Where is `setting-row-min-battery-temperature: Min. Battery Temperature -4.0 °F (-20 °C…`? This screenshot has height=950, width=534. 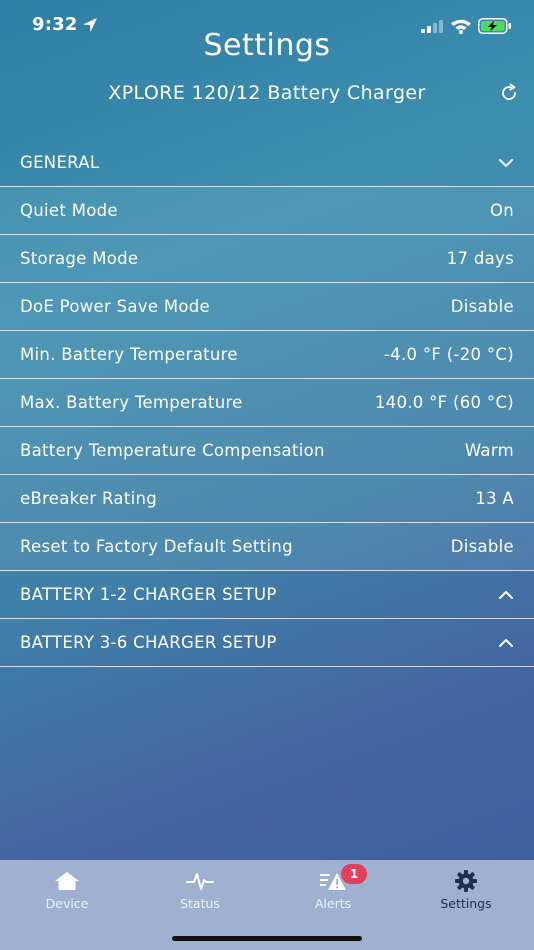
setting-row-min-battery-temperature: Min. Battery Temperature -4.0 °F (-20 °C… is located at coordinates (267, 355).